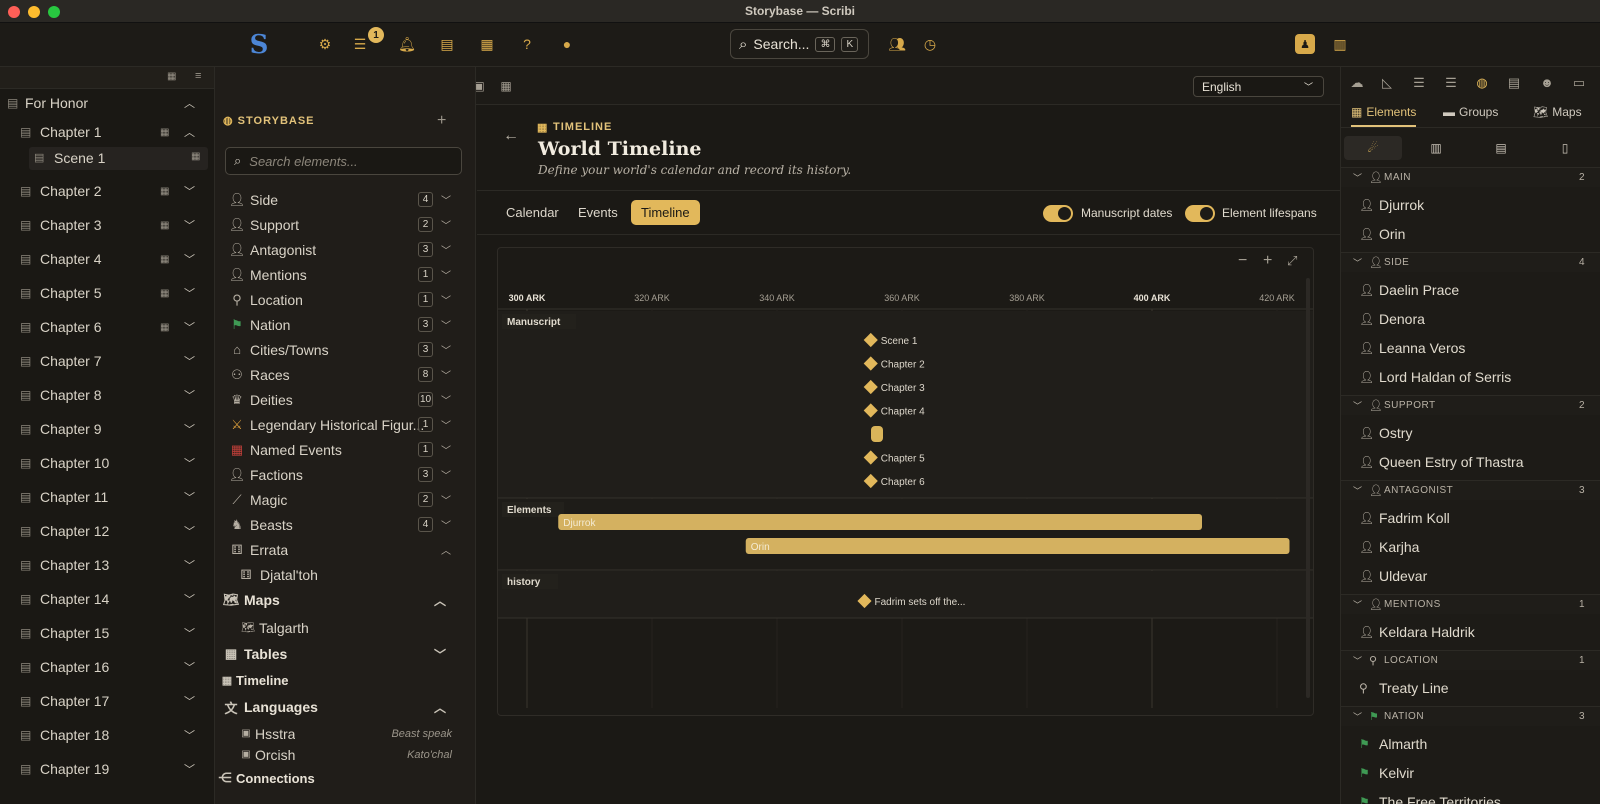  What do you see at coordinates (54, 12) in the screenshot?
I see `zoom-window-button` at bounding box center [54, 12].